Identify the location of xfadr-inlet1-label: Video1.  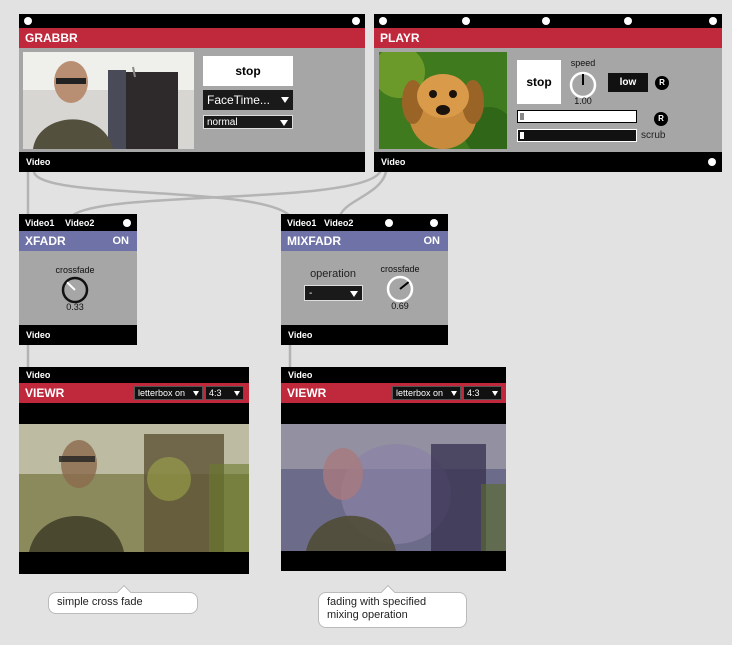
(40, 223).